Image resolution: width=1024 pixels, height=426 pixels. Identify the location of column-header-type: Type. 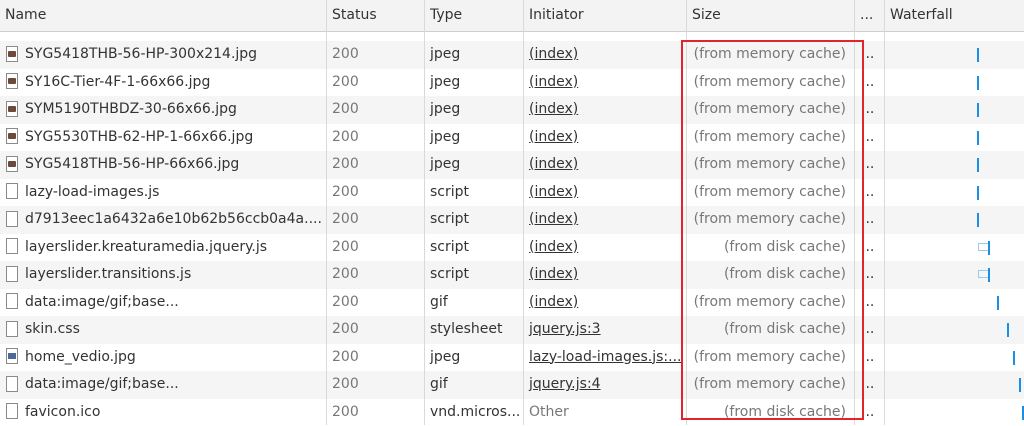
(474, 15).